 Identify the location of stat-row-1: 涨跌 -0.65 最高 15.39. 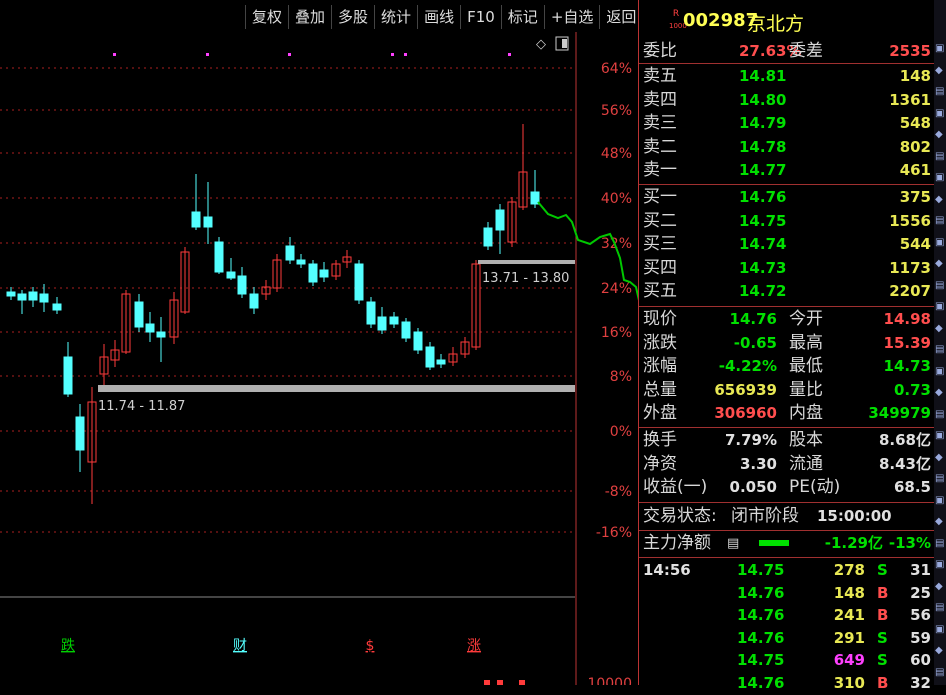
(787, 343).